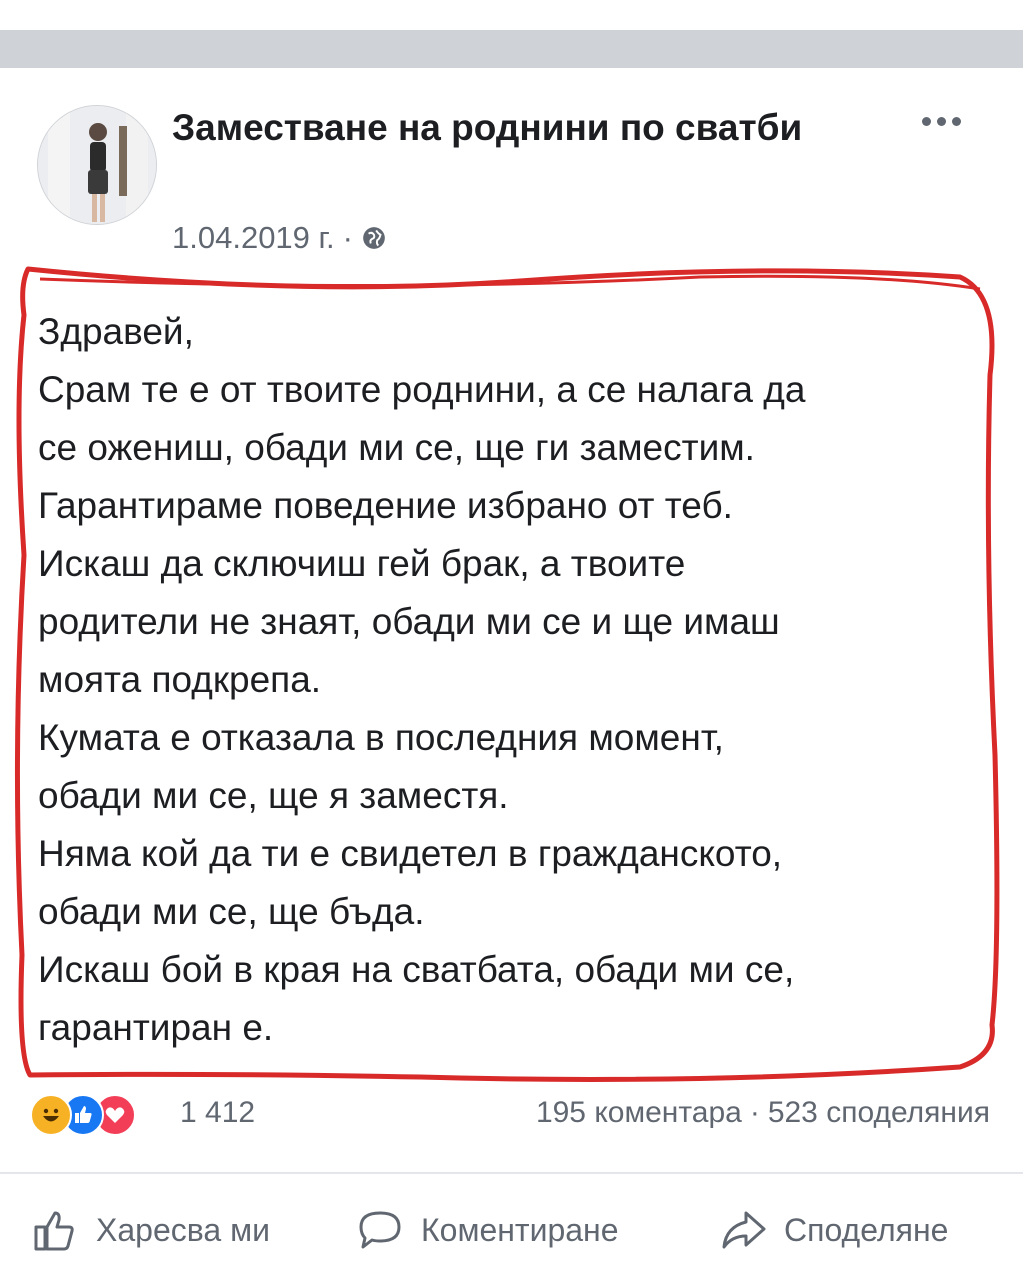  I want to click on share-label: Споделяне, so click(866, 1229).